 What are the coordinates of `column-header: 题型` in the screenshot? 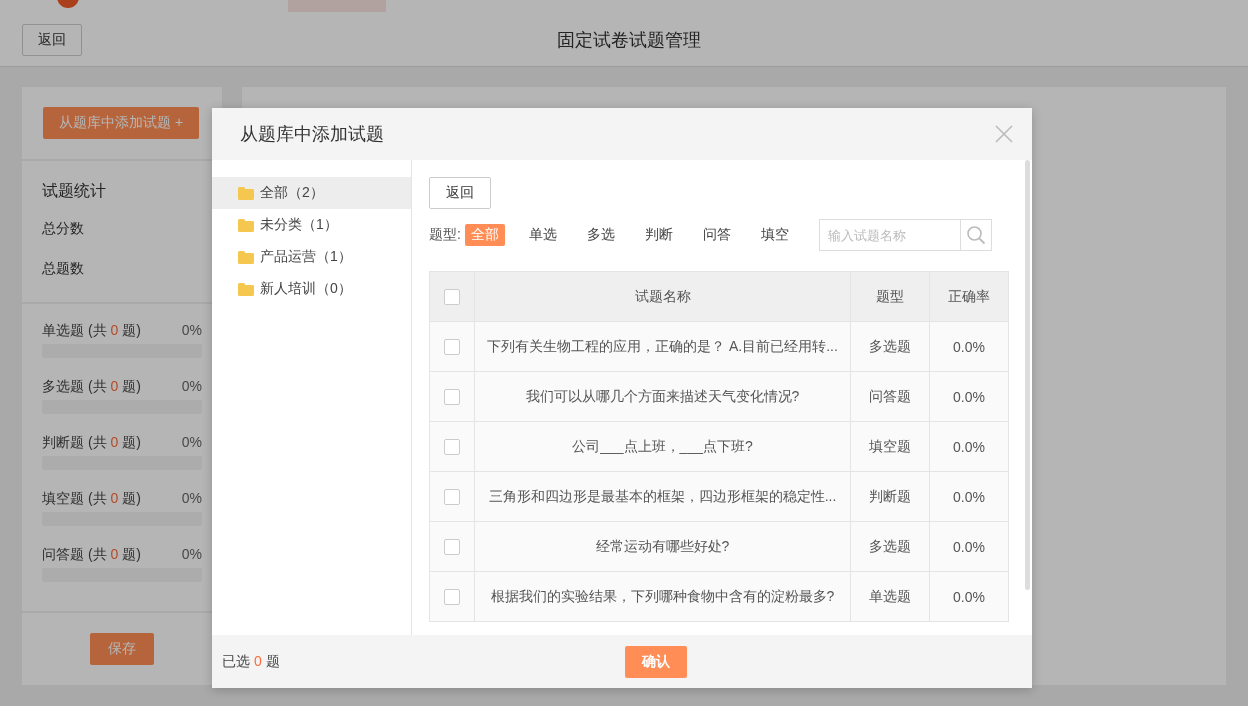 It's located at (890, 296).